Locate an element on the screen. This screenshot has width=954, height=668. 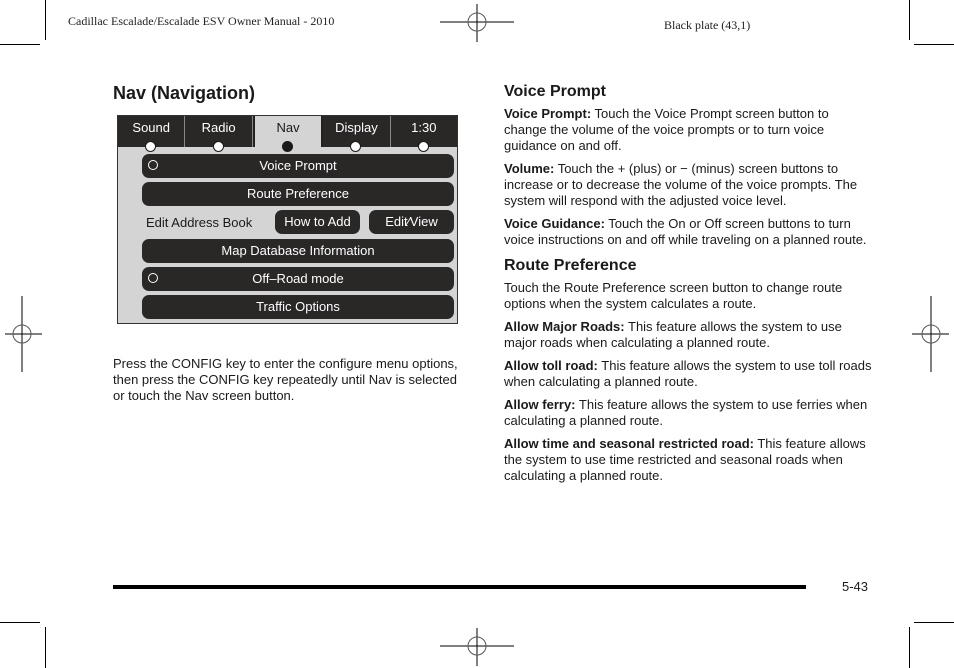
button-label: Voice Prompt is located at coordinates (298, 165).